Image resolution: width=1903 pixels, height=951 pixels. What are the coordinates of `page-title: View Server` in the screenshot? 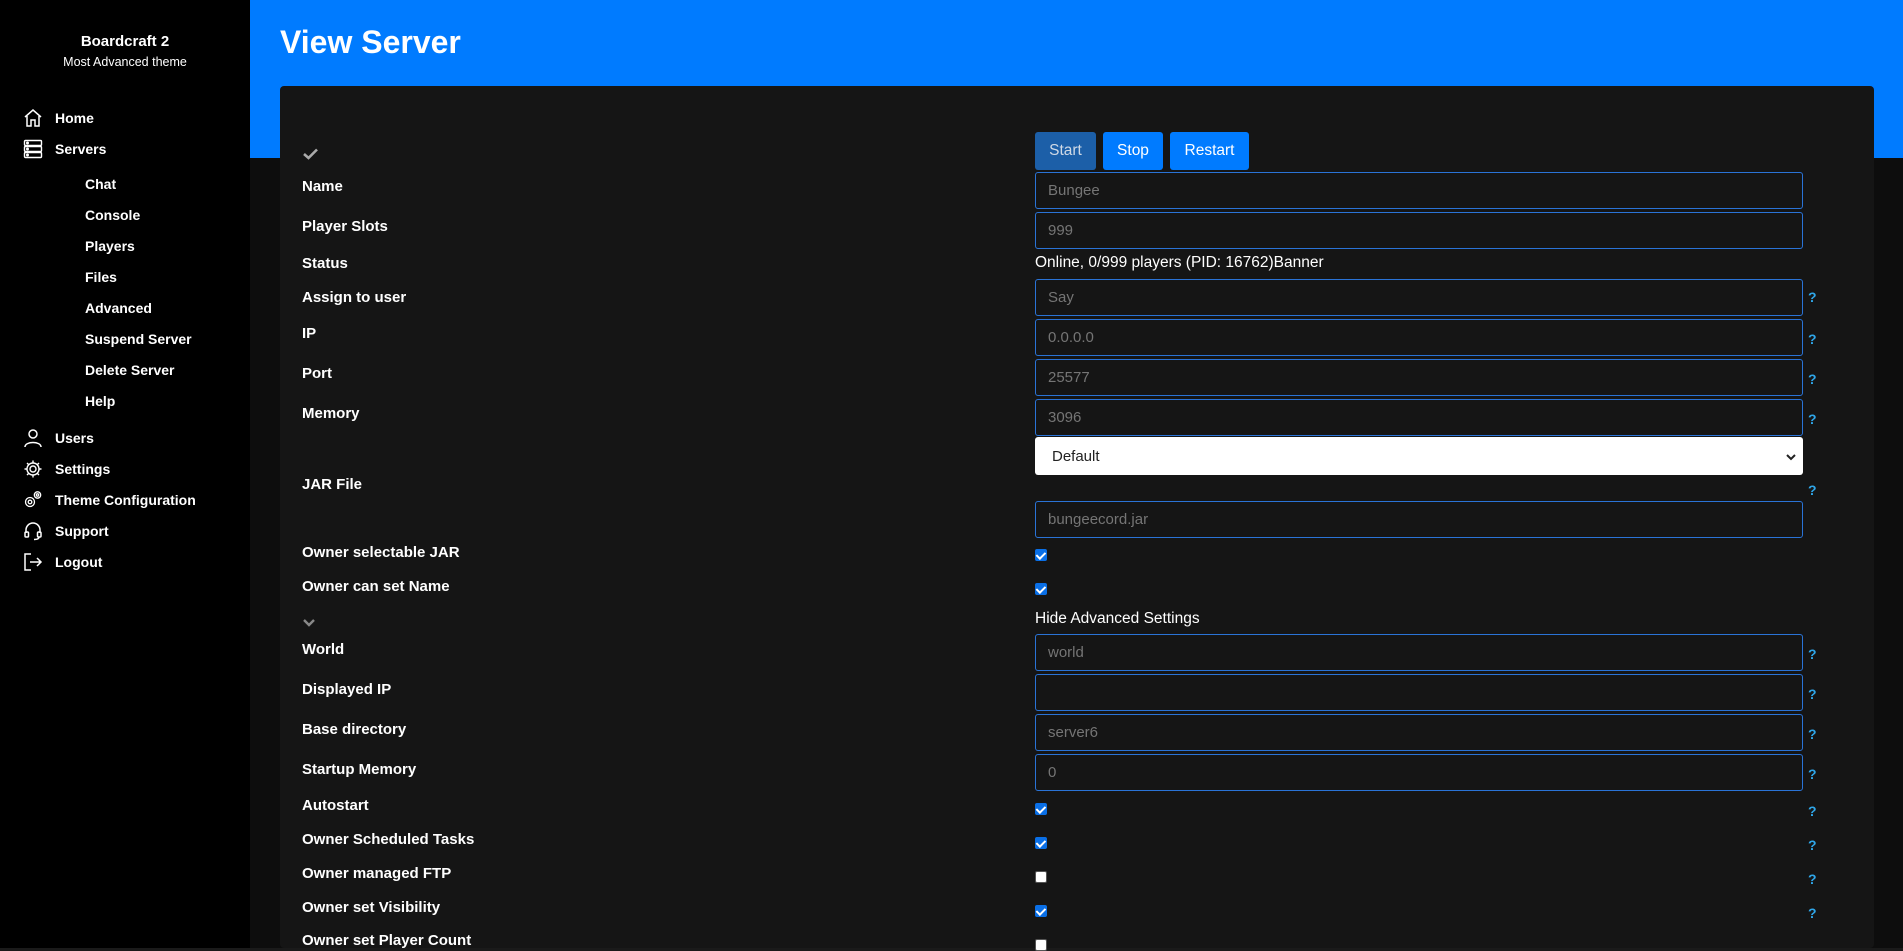 It's located at (370, 42).